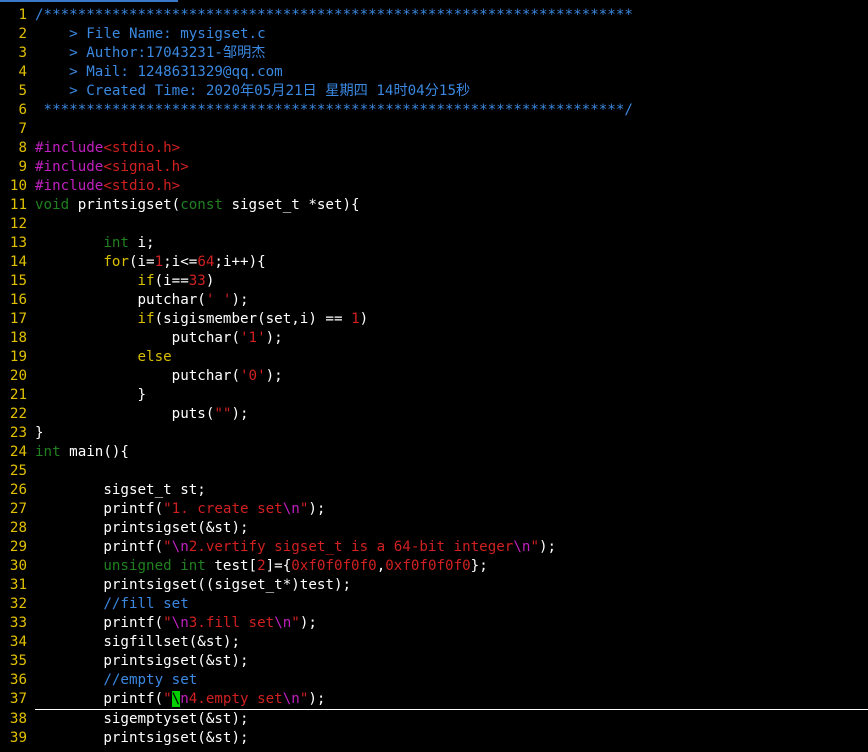 This screenshot has width=868, height=752. What do you see at coordinates (434, 433) in the screenshot?
I see `code-line: 23}` at bounding box center [434, 433].